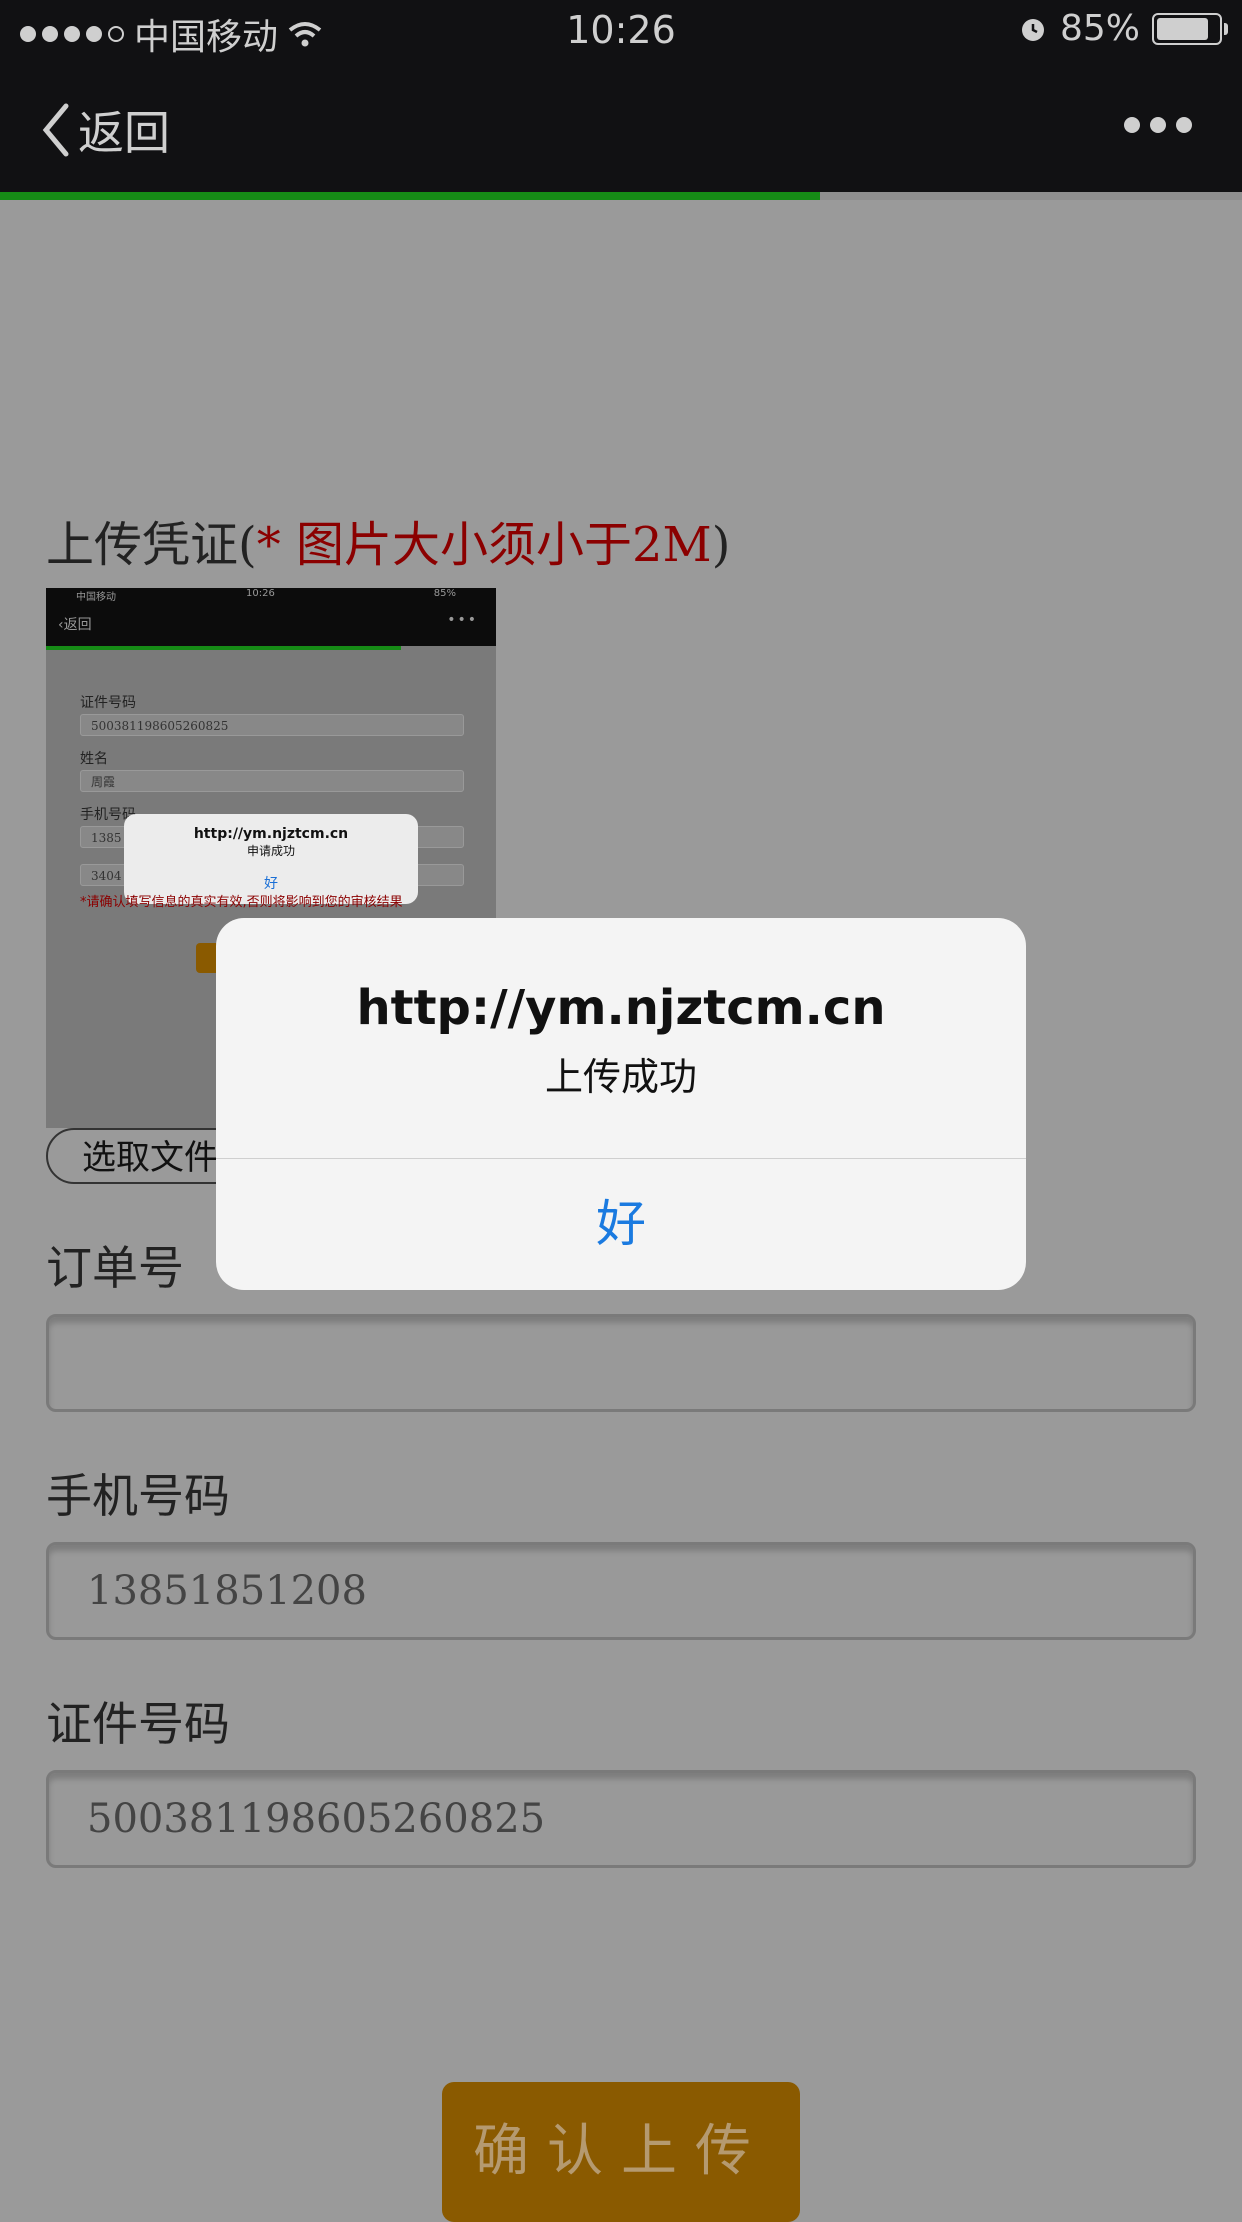 Image resolution: width=1242 pixels, height=2222 pixels. I want to click on nav-bar: 返回, so click(621, 127).